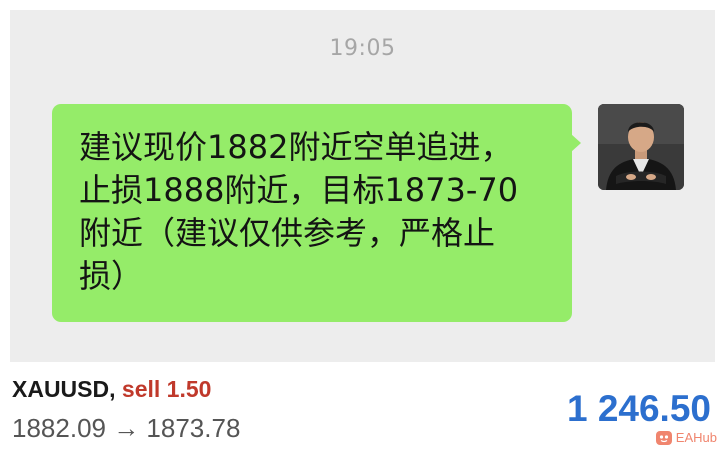  What do you see at coordinates (638, 408) in the screenshot?
I see `trade-profit: 1 246.50` at bounding box center [638, 408].